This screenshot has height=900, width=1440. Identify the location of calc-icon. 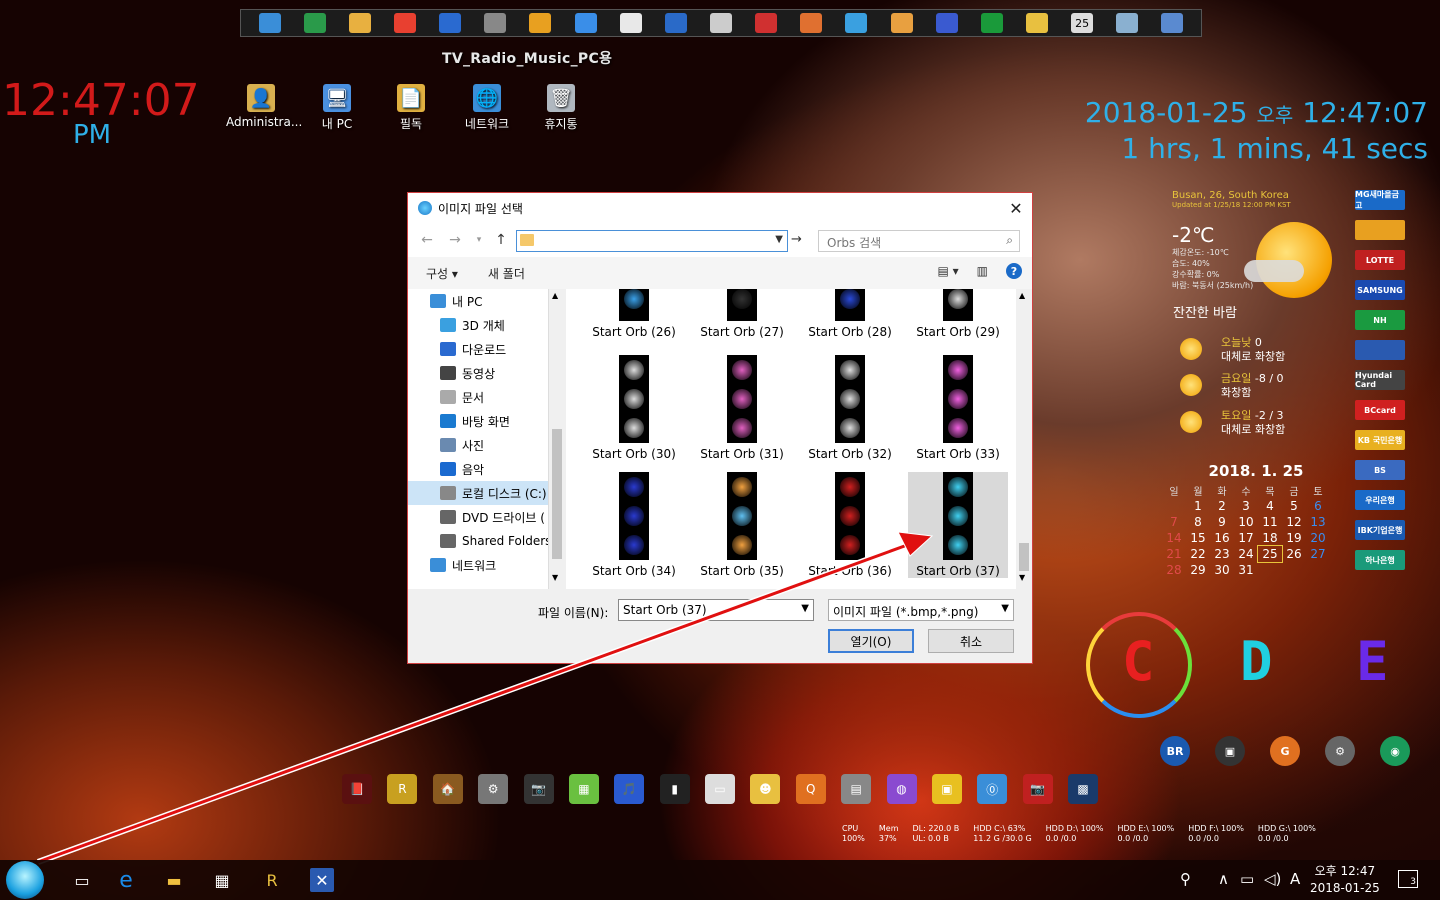
(811, 23).